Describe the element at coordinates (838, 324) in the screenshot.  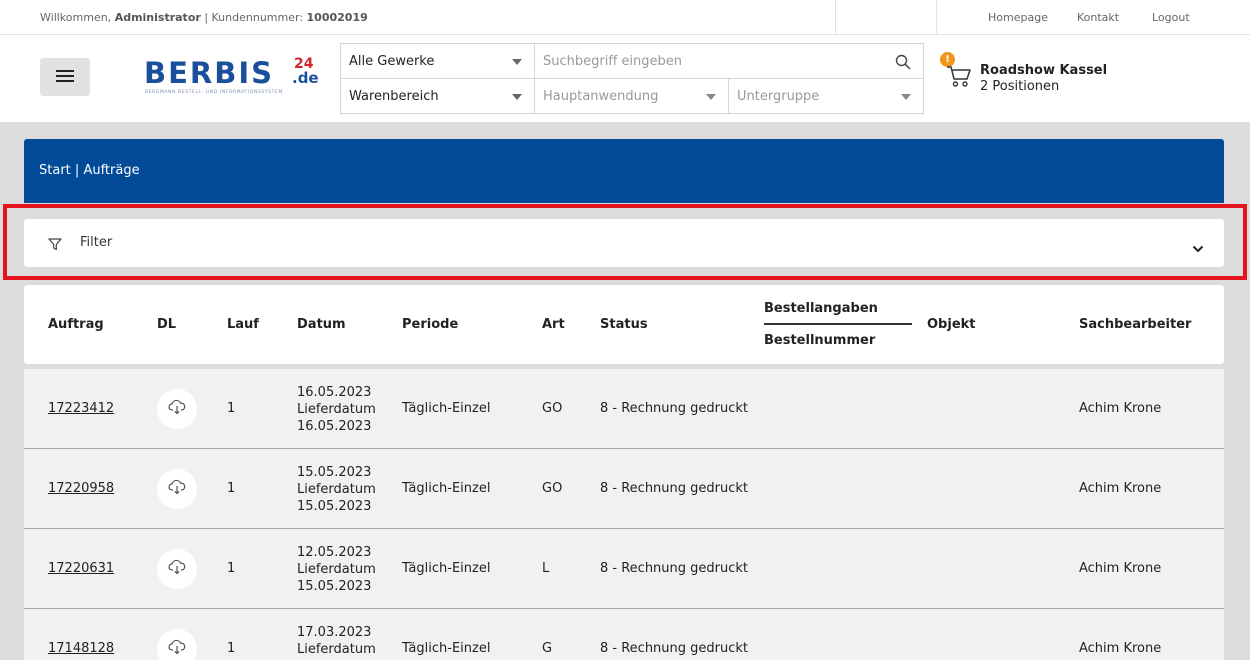
I see `header-divider` at that location.